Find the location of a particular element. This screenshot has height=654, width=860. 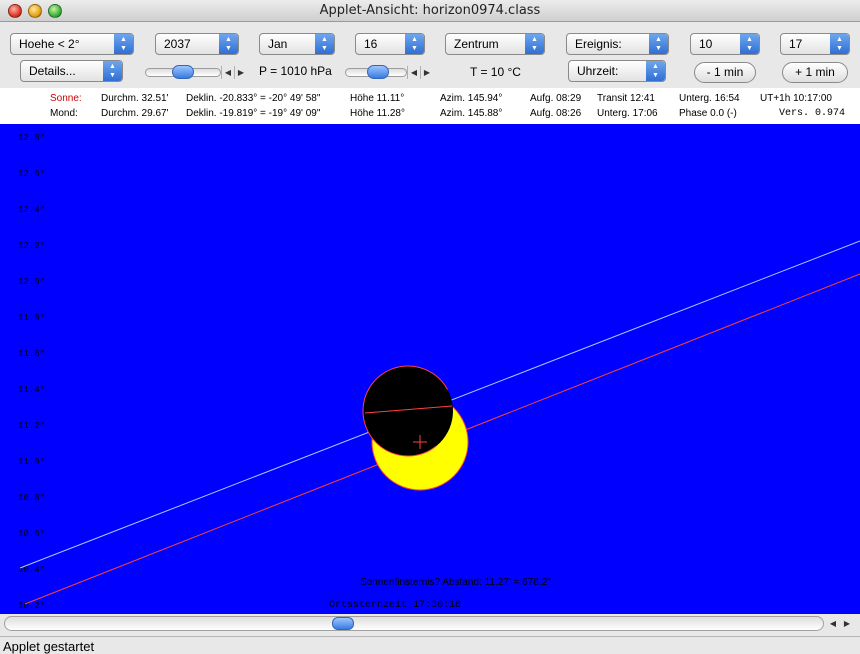

event-select: Ereignis: ▲ ▼ is located at coordinates (617, 44).